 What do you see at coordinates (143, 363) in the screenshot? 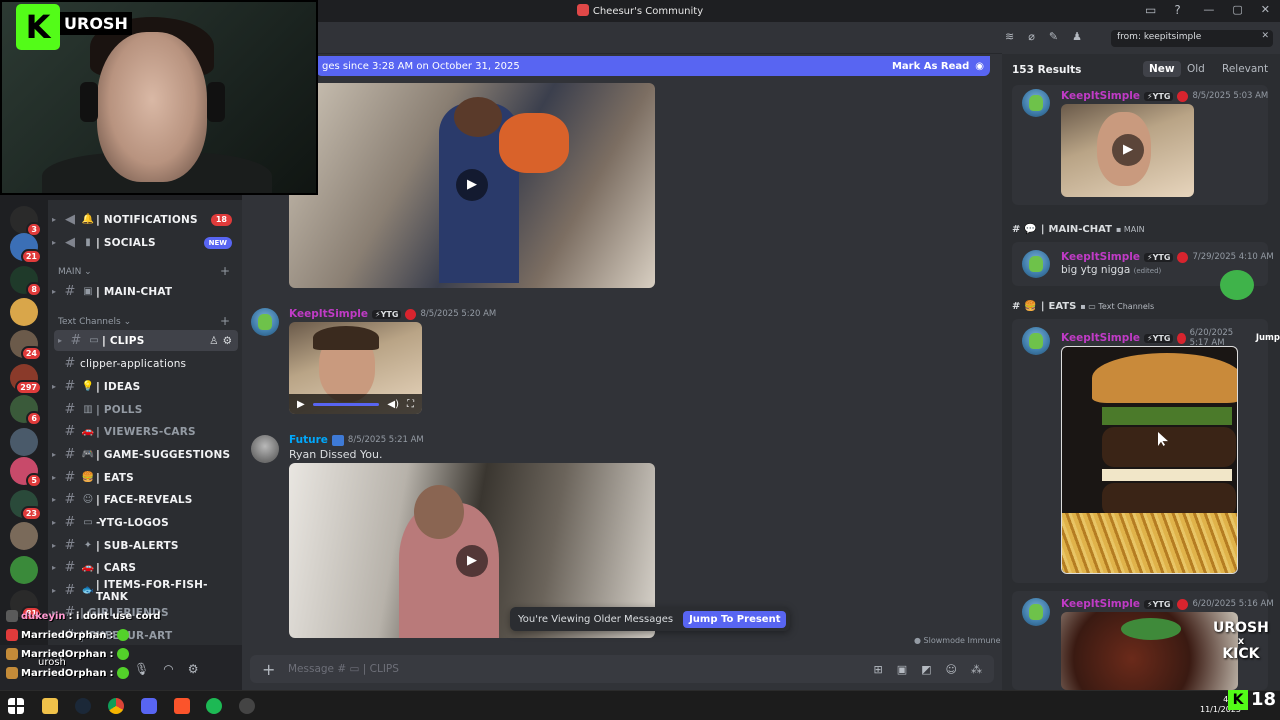
I see `channel-clipper-applications: # clipper-applications` at bounding box center [143, 363].